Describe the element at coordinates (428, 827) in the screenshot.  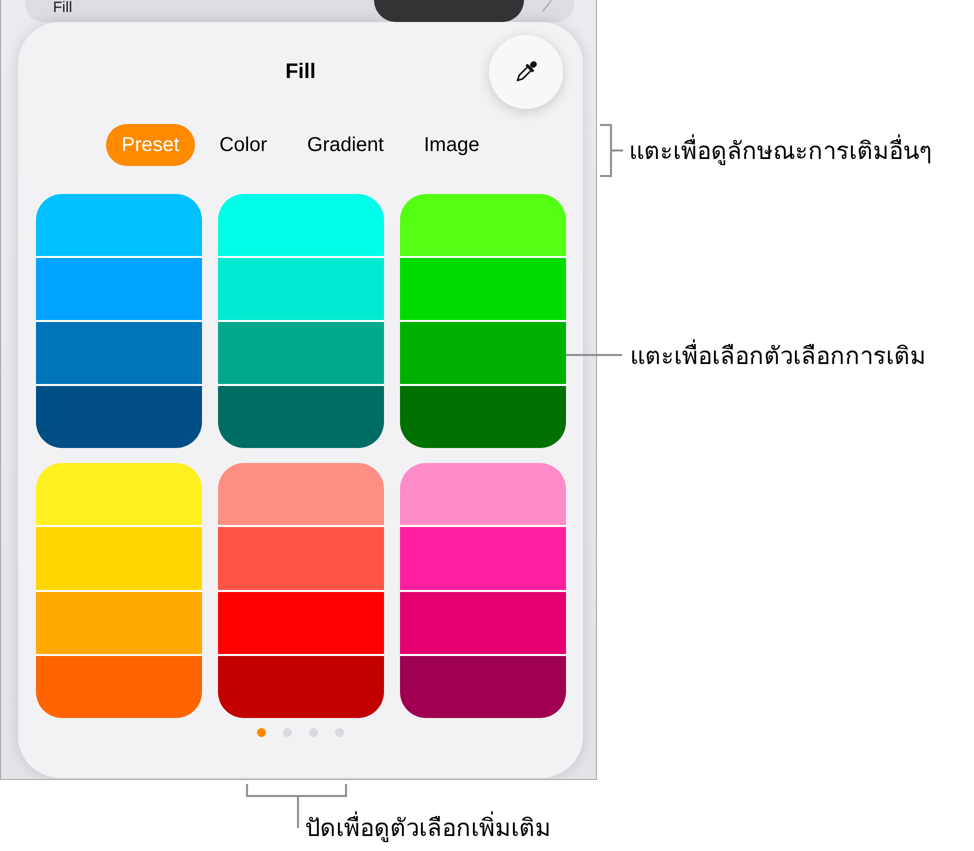
I see `callout-label: ปัดเพื่อดูตัวเลือกเพิ่มเติม` at that location.